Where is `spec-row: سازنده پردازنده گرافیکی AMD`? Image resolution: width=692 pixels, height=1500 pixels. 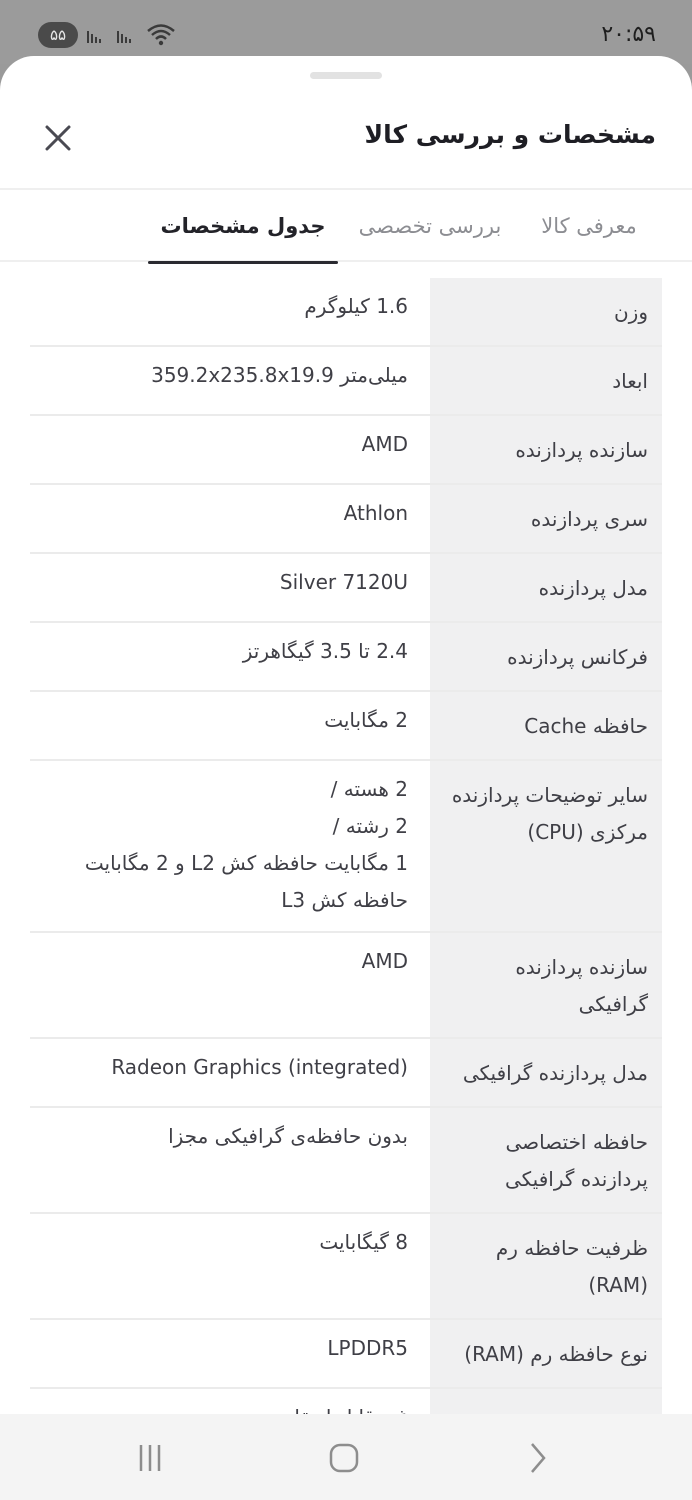 spec-row: سازنده پردازنده گرافیکی AMD is located at coordinates (346, 986).